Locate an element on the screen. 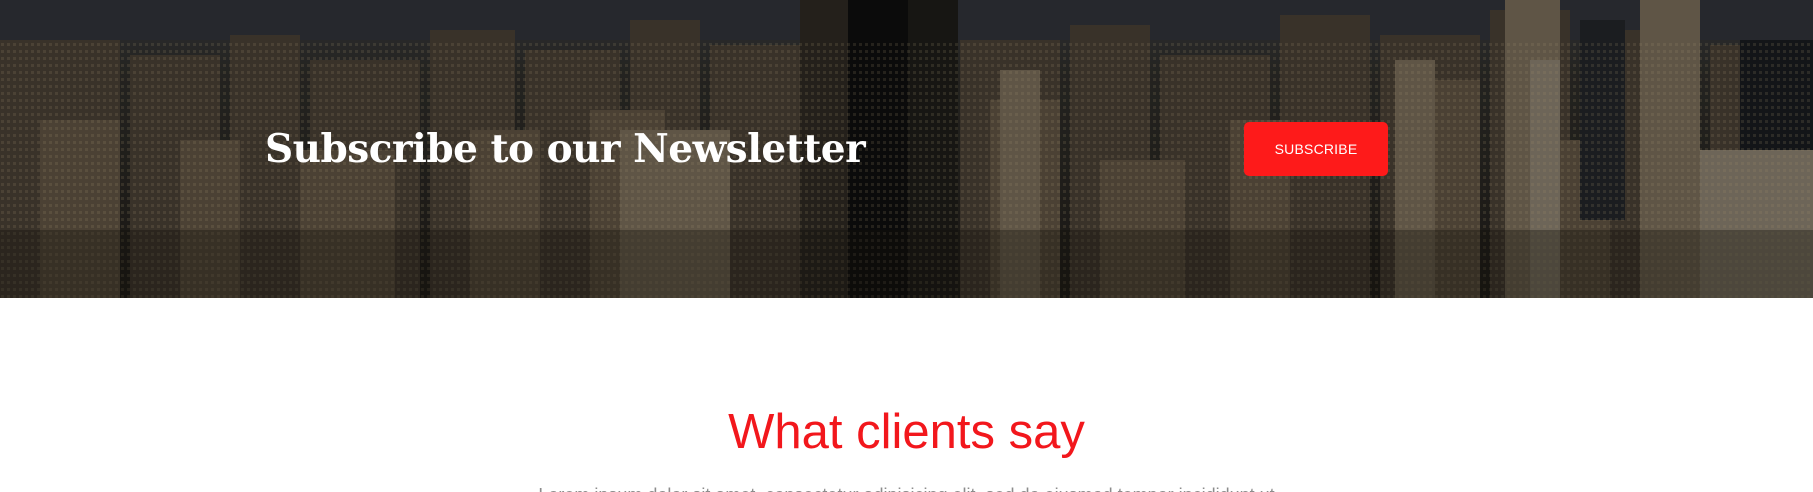 This screenshot has width=1813, height=492. testimonials-title: What clients say is located at coordinates (906, 432).